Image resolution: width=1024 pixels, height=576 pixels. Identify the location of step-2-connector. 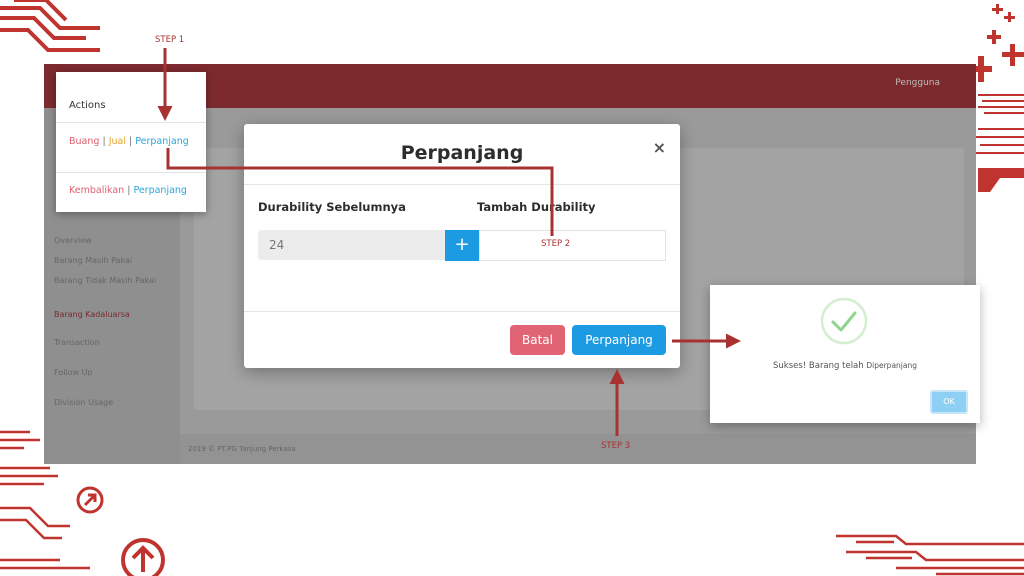
(360, 192).